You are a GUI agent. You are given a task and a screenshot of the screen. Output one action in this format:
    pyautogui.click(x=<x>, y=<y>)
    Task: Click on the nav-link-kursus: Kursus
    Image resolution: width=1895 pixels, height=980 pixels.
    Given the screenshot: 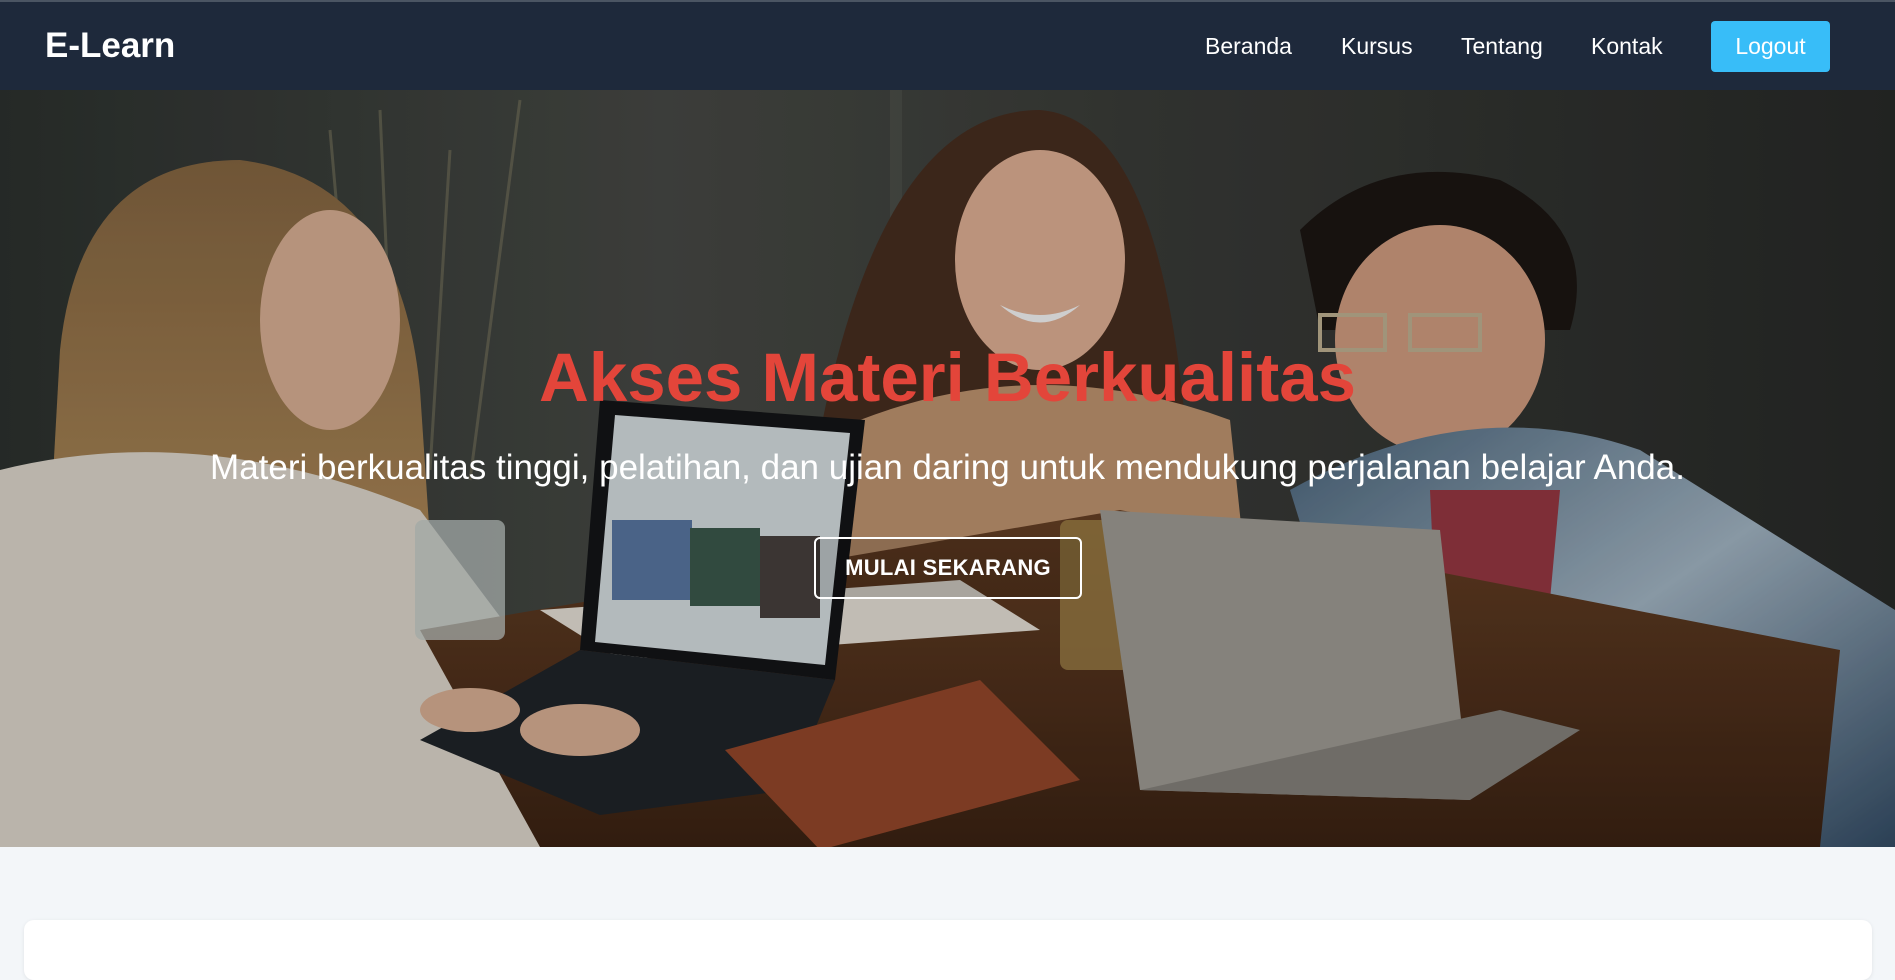 What is the action you would take?
    pyautogui.click(x=1377, y=46)
    